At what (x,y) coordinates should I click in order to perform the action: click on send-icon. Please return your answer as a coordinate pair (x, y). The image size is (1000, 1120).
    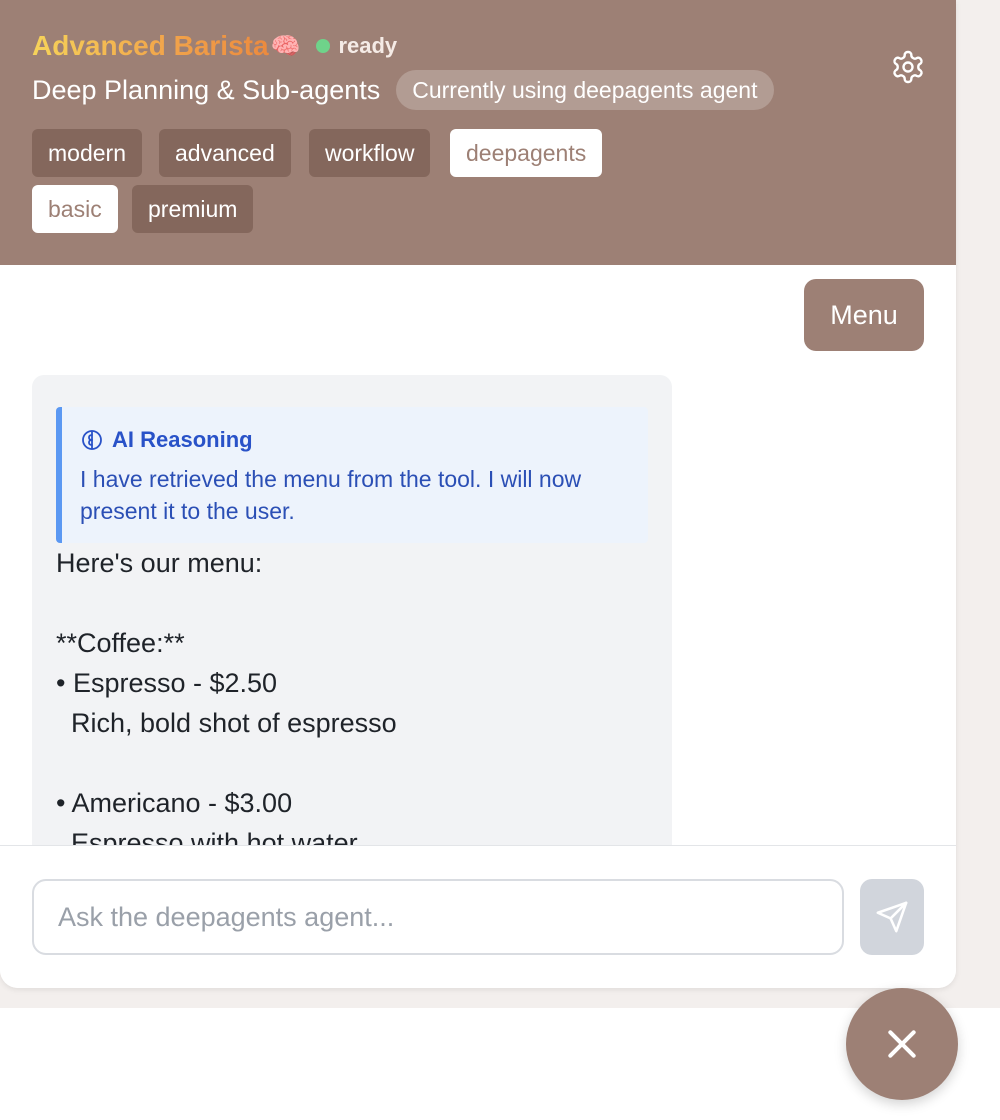
    Looking at the image, I should click on (892, 917).